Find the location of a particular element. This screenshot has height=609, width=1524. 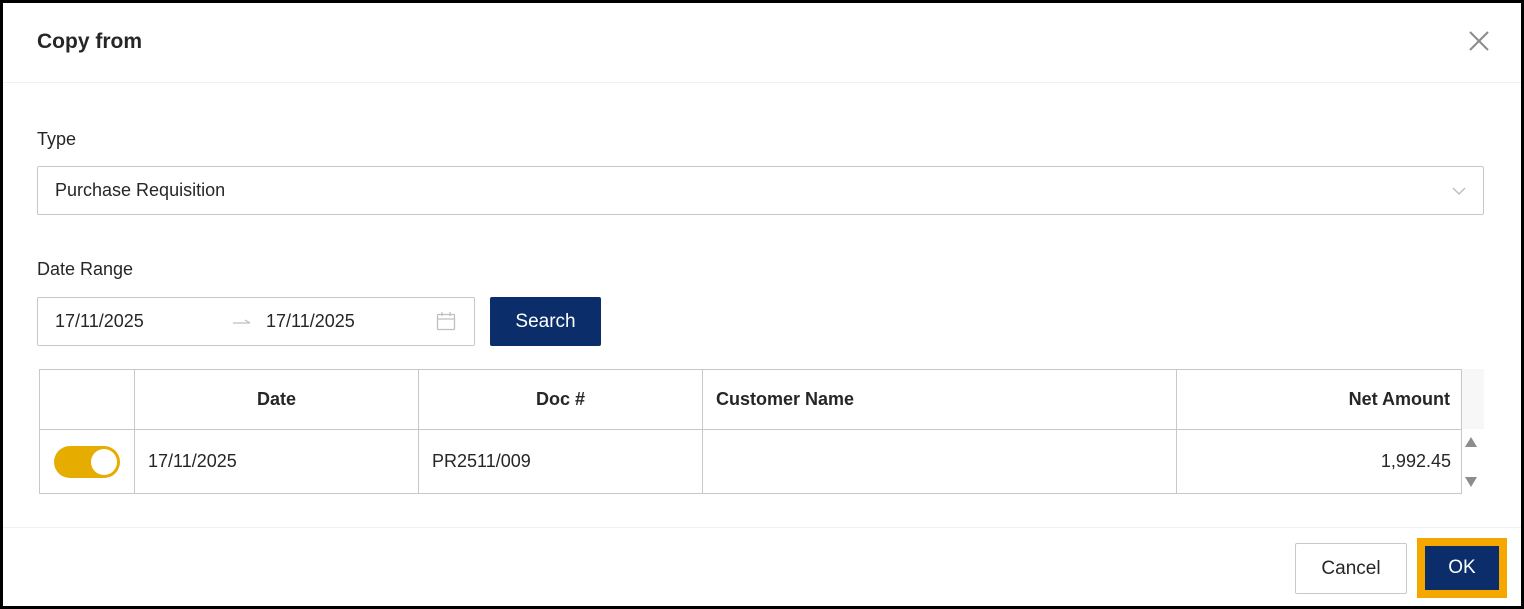

table-row: 17/11/2025 PR2511/009 1,992.45 is located at coordinates (750, 461).